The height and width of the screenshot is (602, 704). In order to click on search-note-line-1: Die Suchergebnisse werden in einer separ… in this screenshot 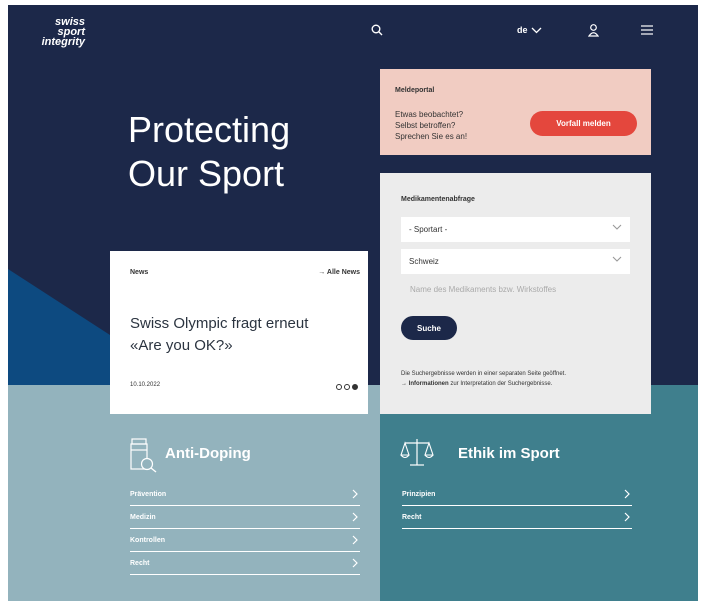, I will do `click(483, 374)`.